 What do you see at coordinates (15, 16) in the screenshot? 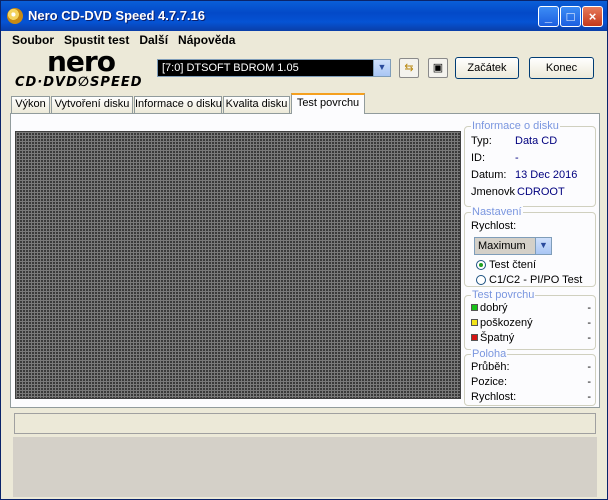
I see `app-disc-icon` at bounding box center [15, 16].